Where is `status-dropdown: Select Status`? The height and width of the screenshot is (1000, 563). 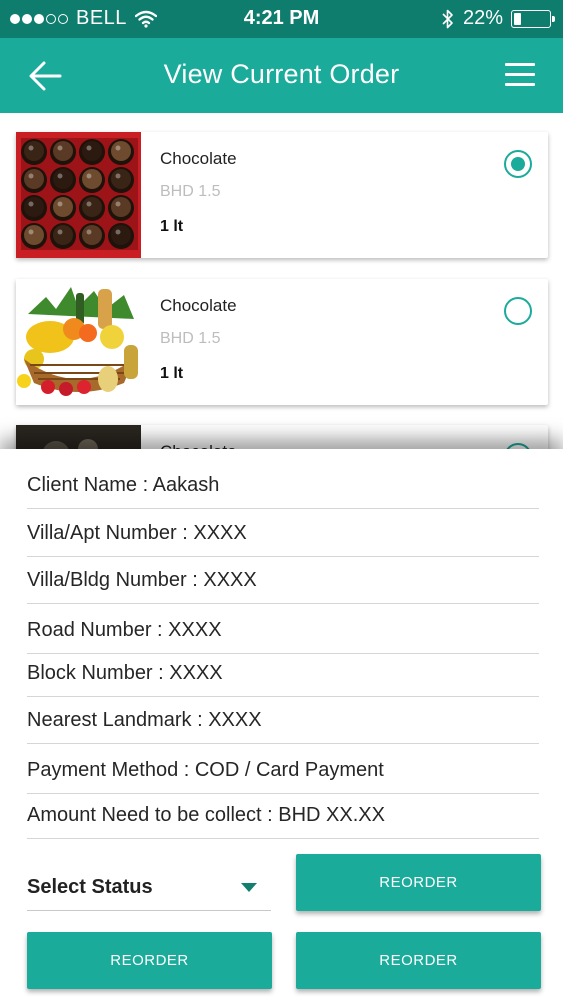
status-dropdown: Select Status is located at coordinates (149, 880).